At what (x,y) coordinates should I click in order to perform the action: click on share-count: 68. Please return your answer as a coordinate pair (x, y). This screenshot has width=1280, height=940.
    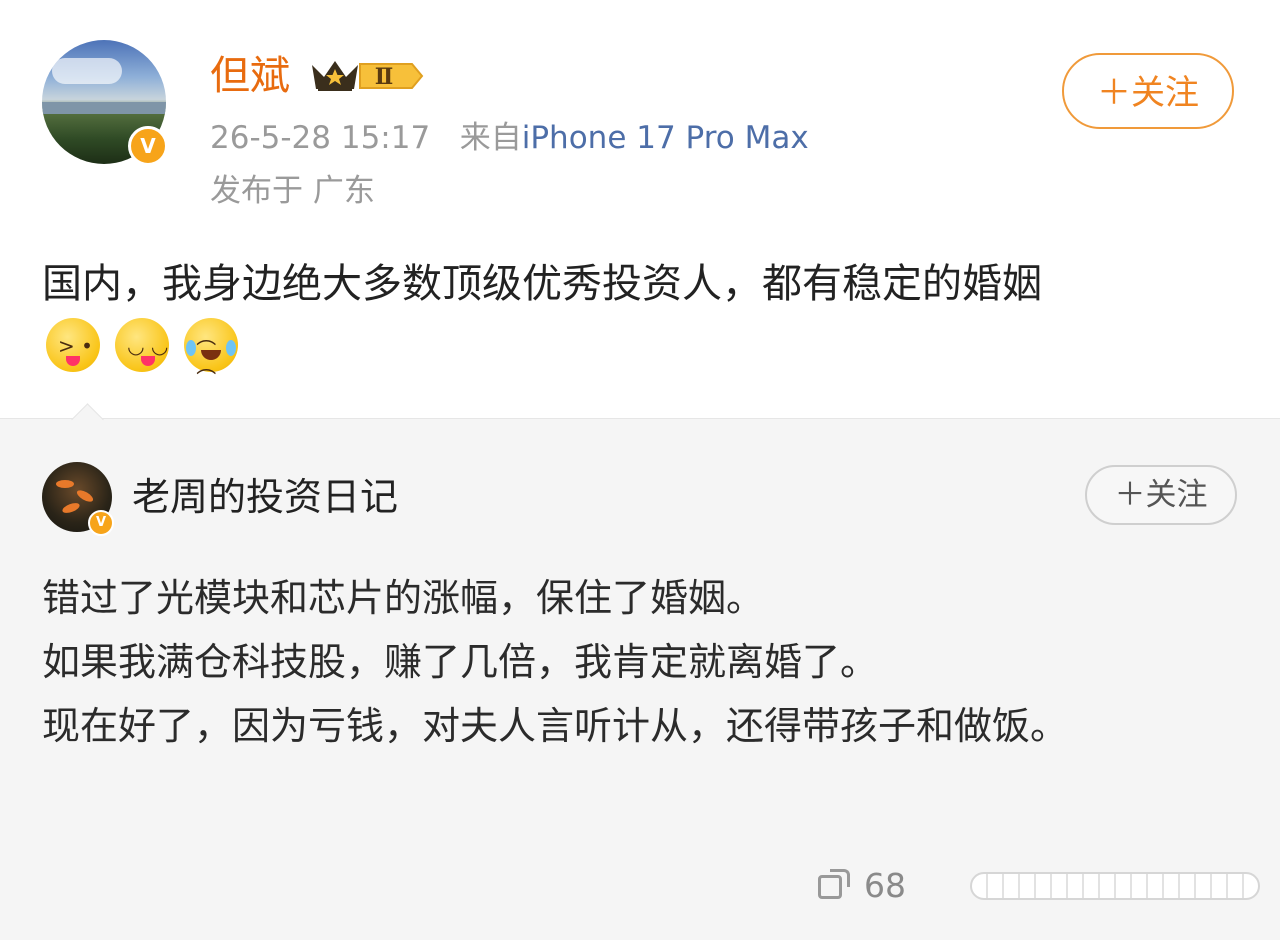
    Looking at the image, I should click on (885, 885).